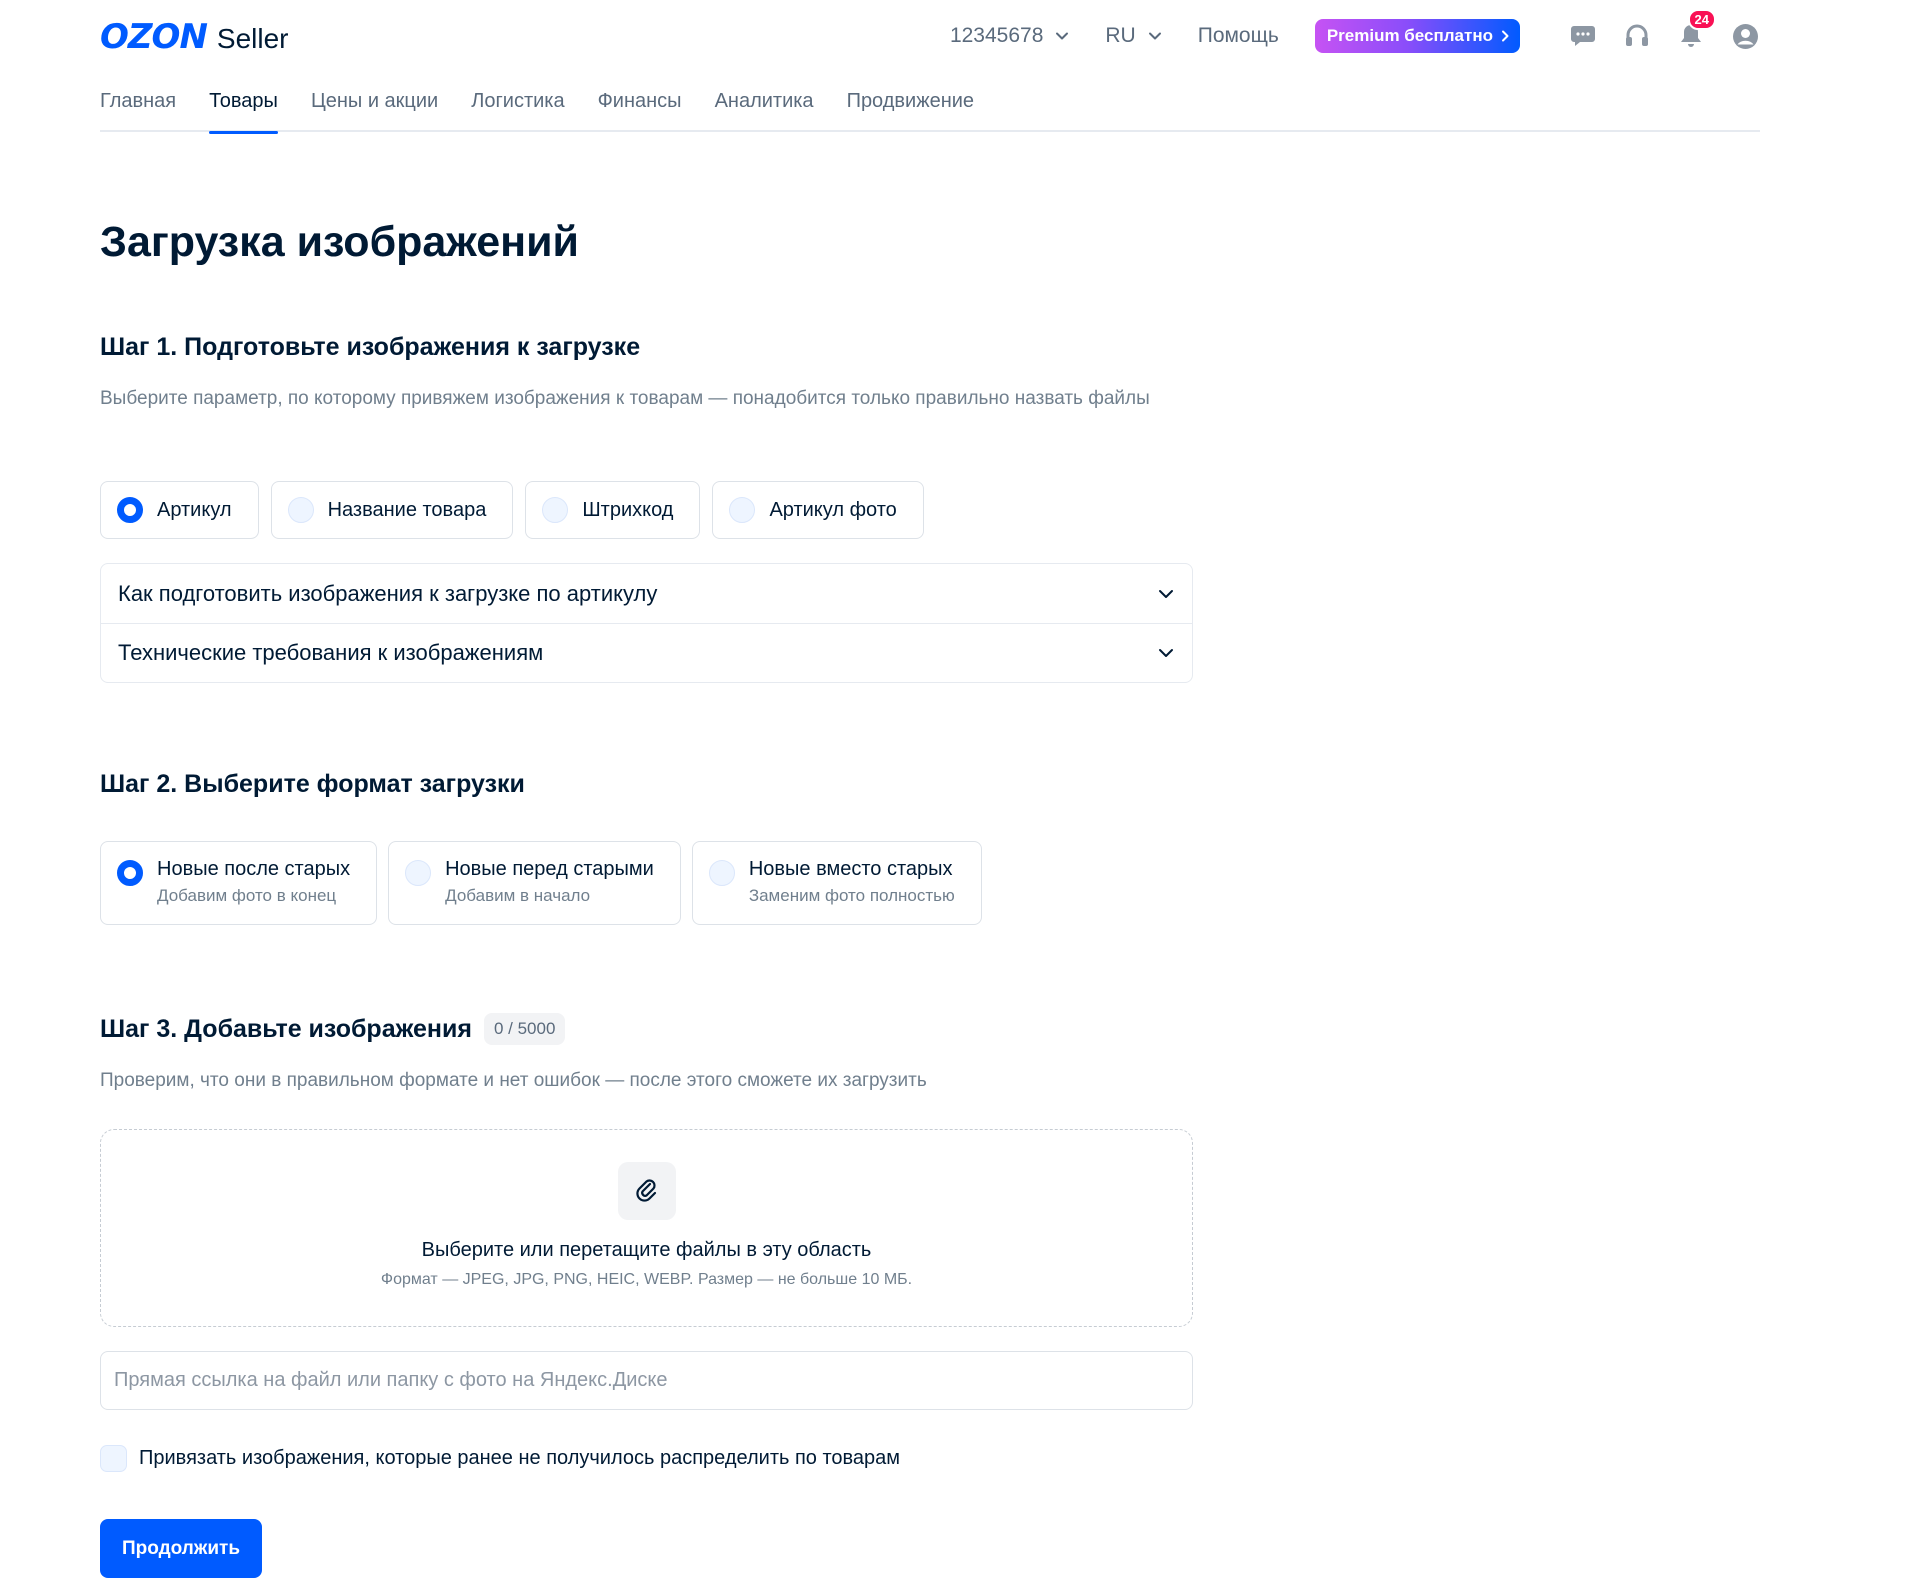  I want to click on nav-item-prices: Цены и акции, so click(374, 106).